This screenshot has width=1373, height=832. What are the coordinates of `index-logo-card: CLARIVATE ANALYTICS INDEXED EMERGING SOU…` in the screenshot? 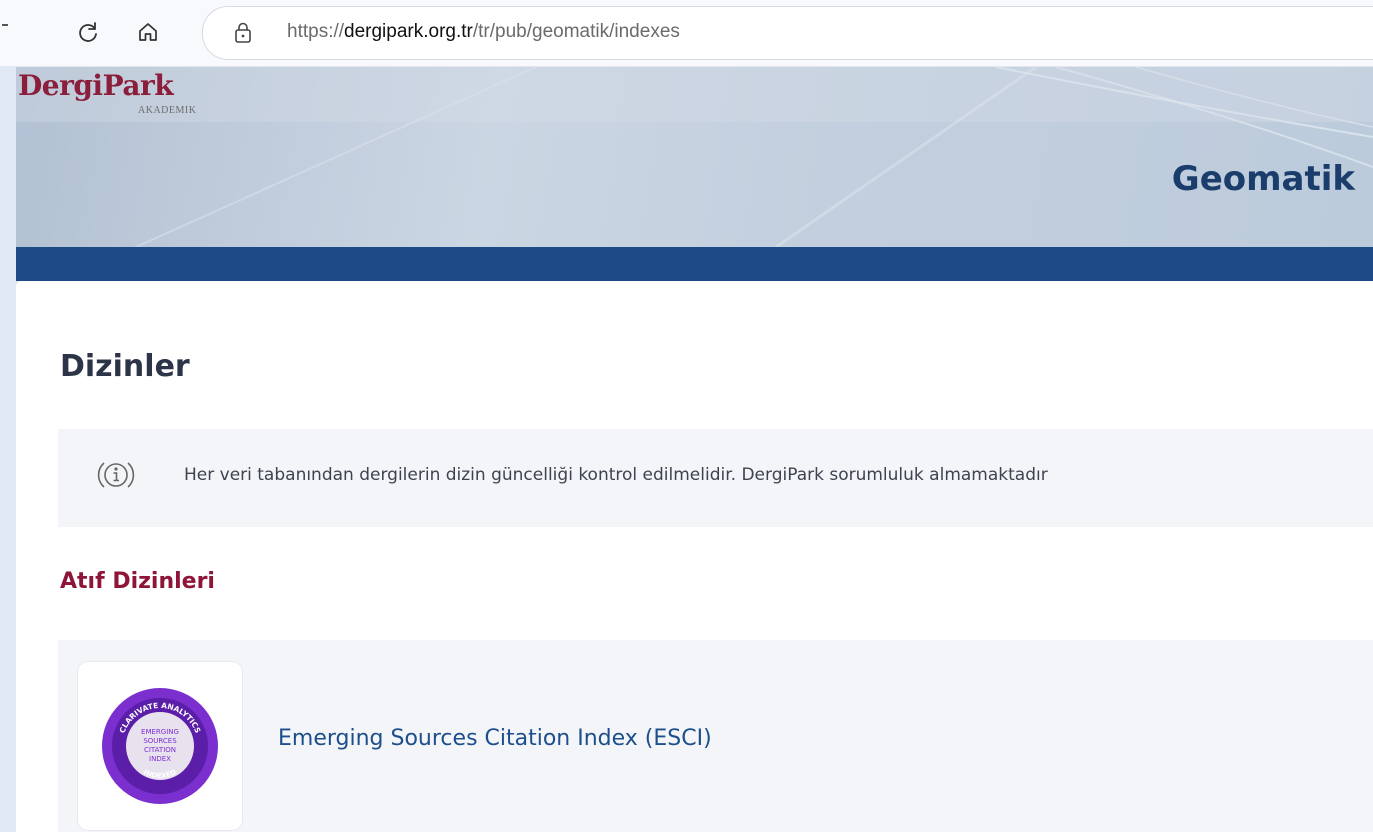 It's located at (160, 746).